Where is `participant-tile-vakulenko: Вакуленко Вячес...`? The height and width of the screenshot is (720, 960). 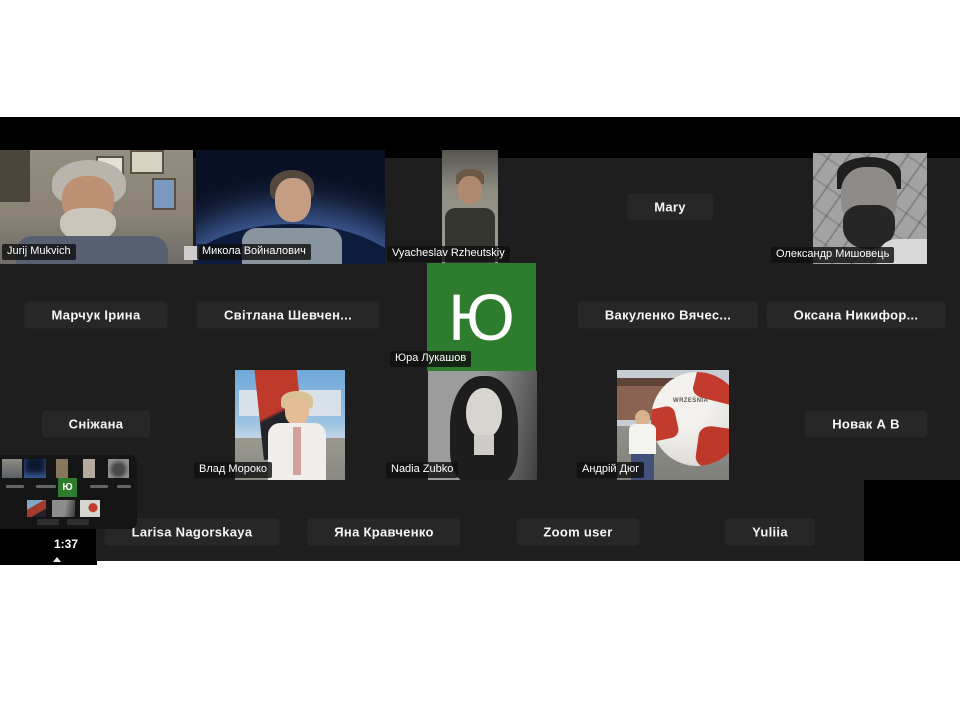 participant-tile-vakulenko: Вакуленко Вячес... is located at coordinates (668, 315).